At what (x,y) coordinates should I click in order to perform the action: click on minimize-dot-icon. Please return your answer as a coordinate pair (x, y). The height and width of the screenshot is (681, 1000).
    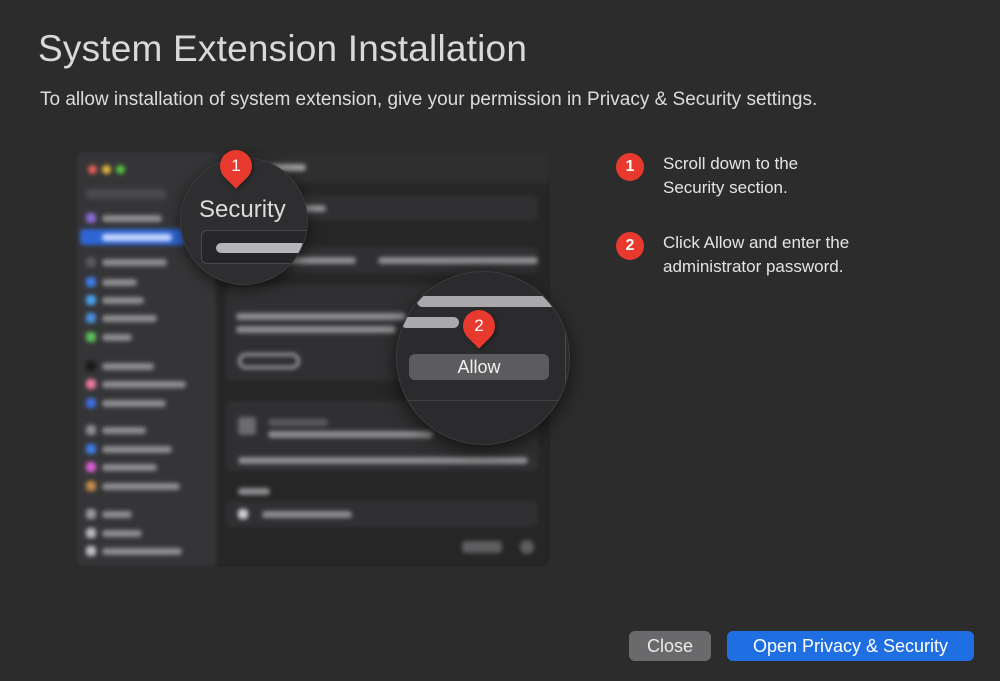
    Looking at the image, I should click on (106, 169).